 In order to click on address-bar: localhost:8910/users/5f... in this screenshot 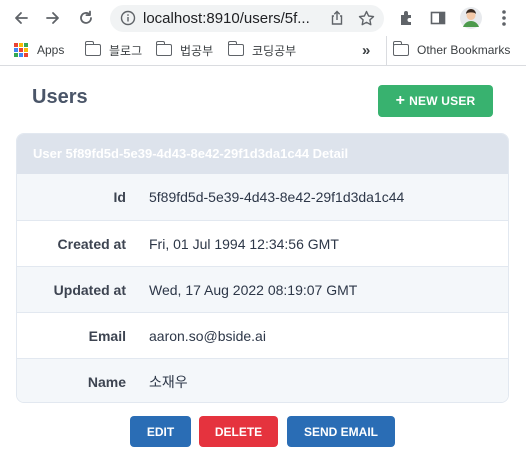, I will do `click(247, 18)`.